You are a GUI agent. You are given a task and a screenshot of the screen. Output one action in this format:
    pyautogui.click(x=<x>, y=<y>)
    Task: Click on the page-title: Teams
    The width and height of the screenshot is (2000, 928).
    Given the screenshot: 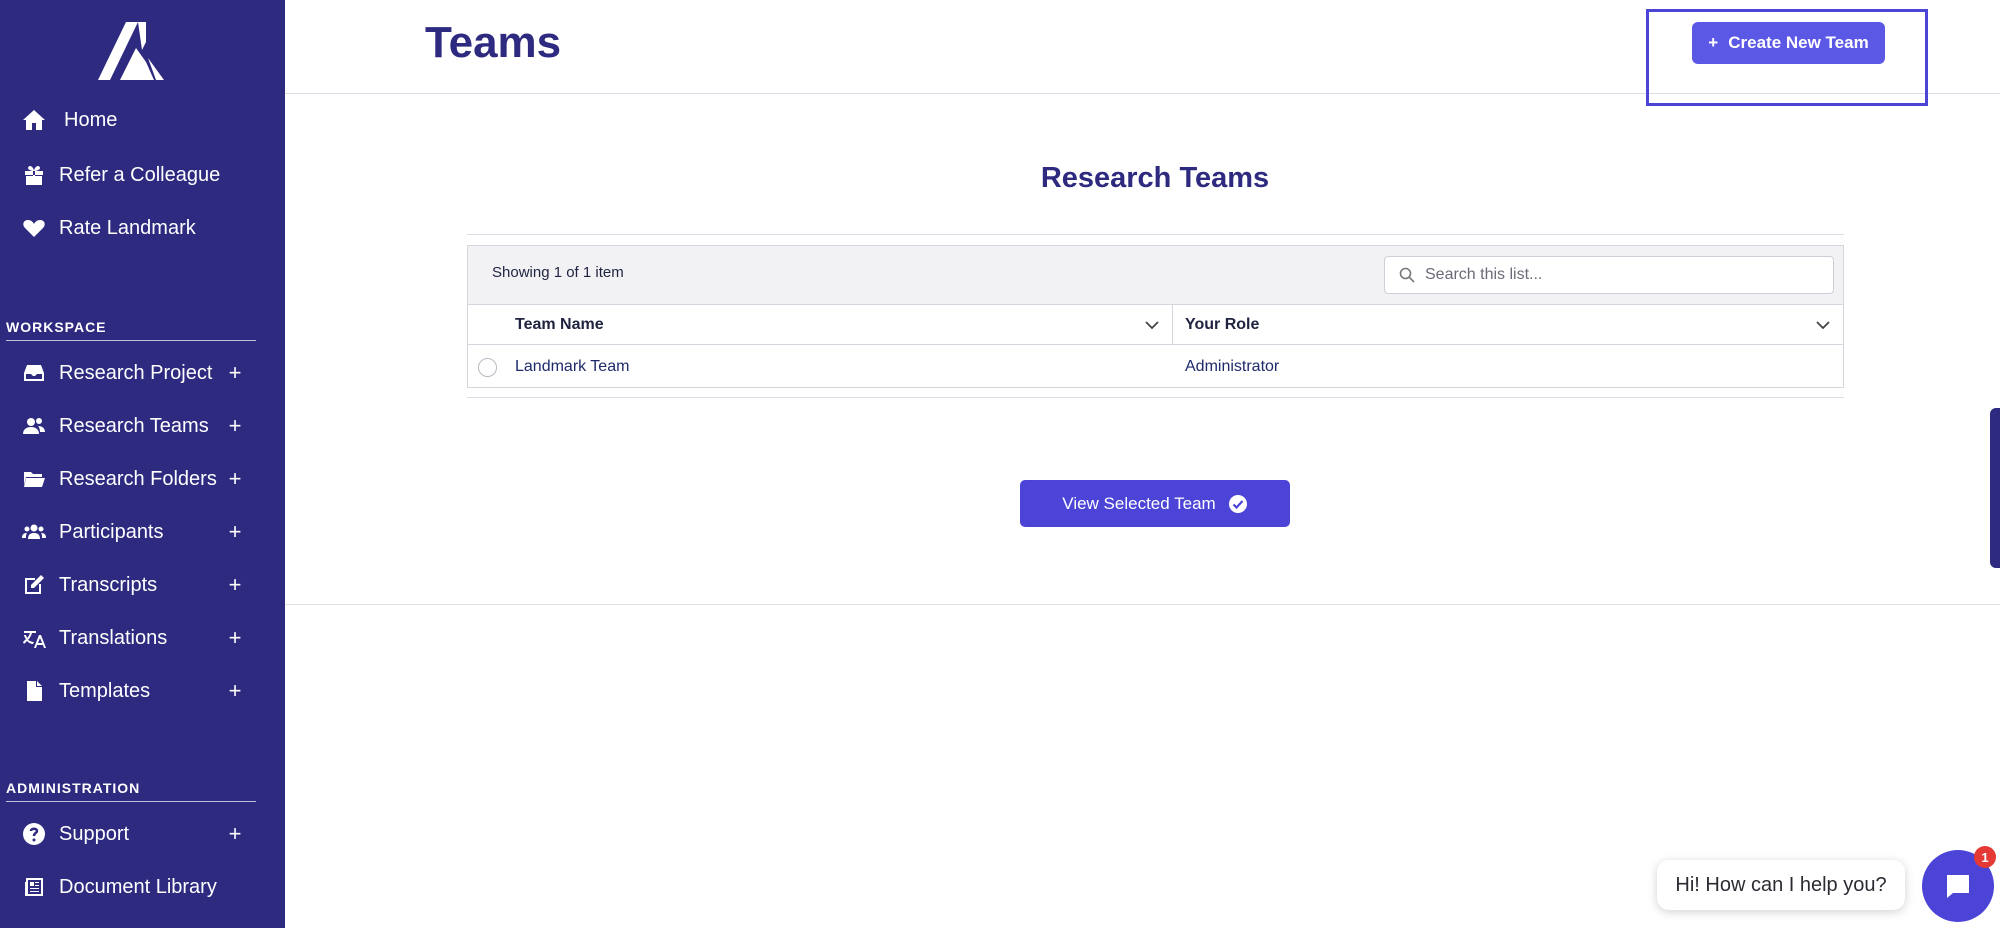 What is the action you would take?
    pyautogui.click(x=493, y=42)
    